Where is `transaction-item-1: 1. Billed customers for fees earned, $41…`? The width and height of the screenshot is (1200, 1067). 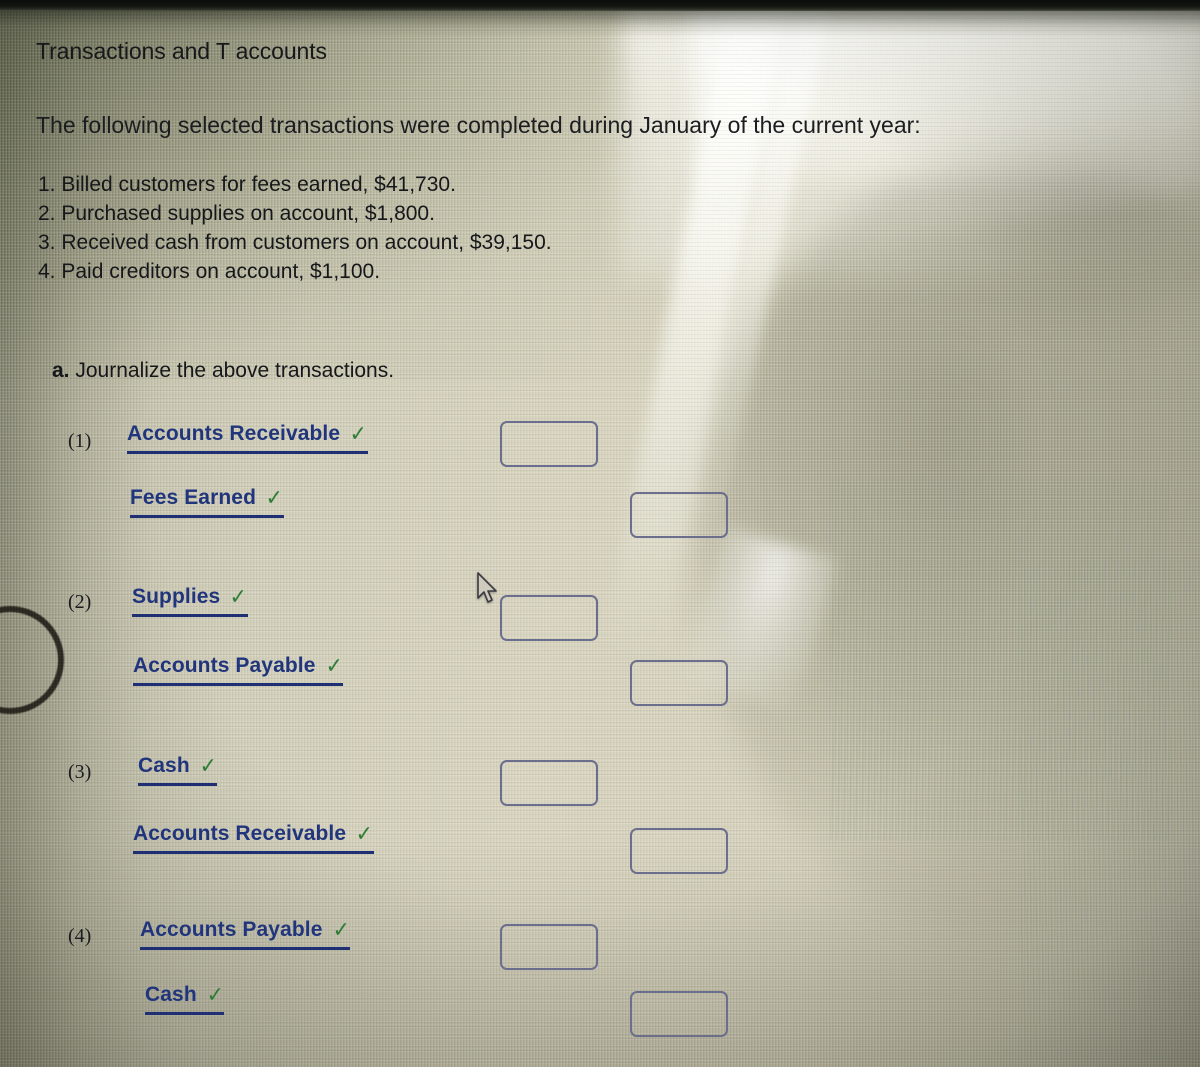 transaction-item-1: 1. Billed customers for fees earned, $41… is located at coordinates (247, 184).